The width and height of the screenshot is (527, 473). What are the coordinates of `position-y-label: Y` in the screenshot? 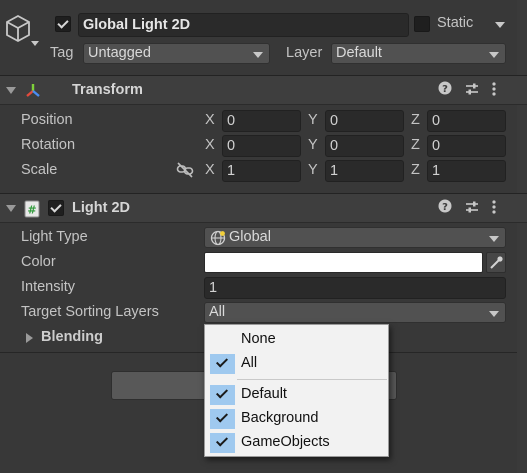 It's located at (313, 120).